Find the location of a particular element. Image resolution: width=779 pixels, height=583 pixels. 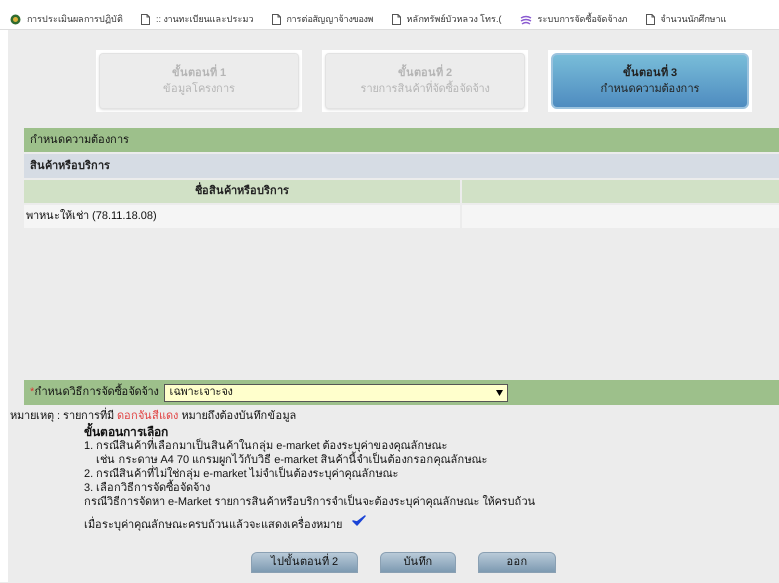

instruction-text: 1. กรณีสินค้าที่เลือกมาเป็นสินค้าในกลุ่ม e-market ต้องระบุค่าของคุณลักษณะ is located at coordinates (431, 445).